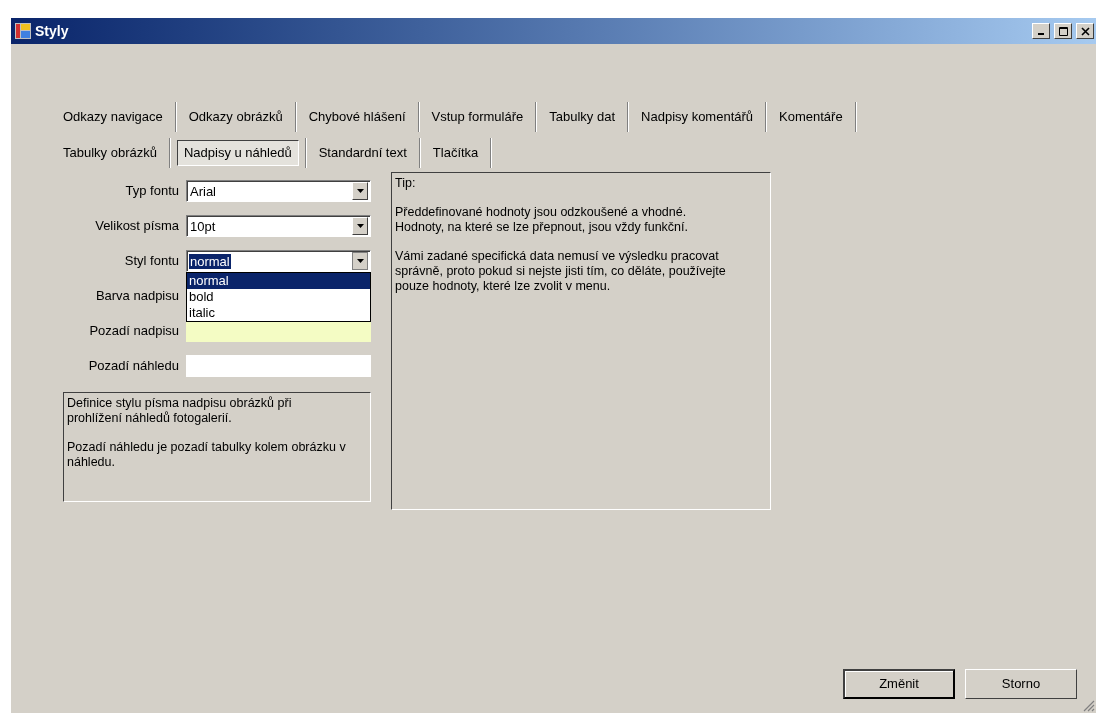 The height and width of the screenshot is (713, 1096). I want to click on select-value: Arial, so click(203, 191).